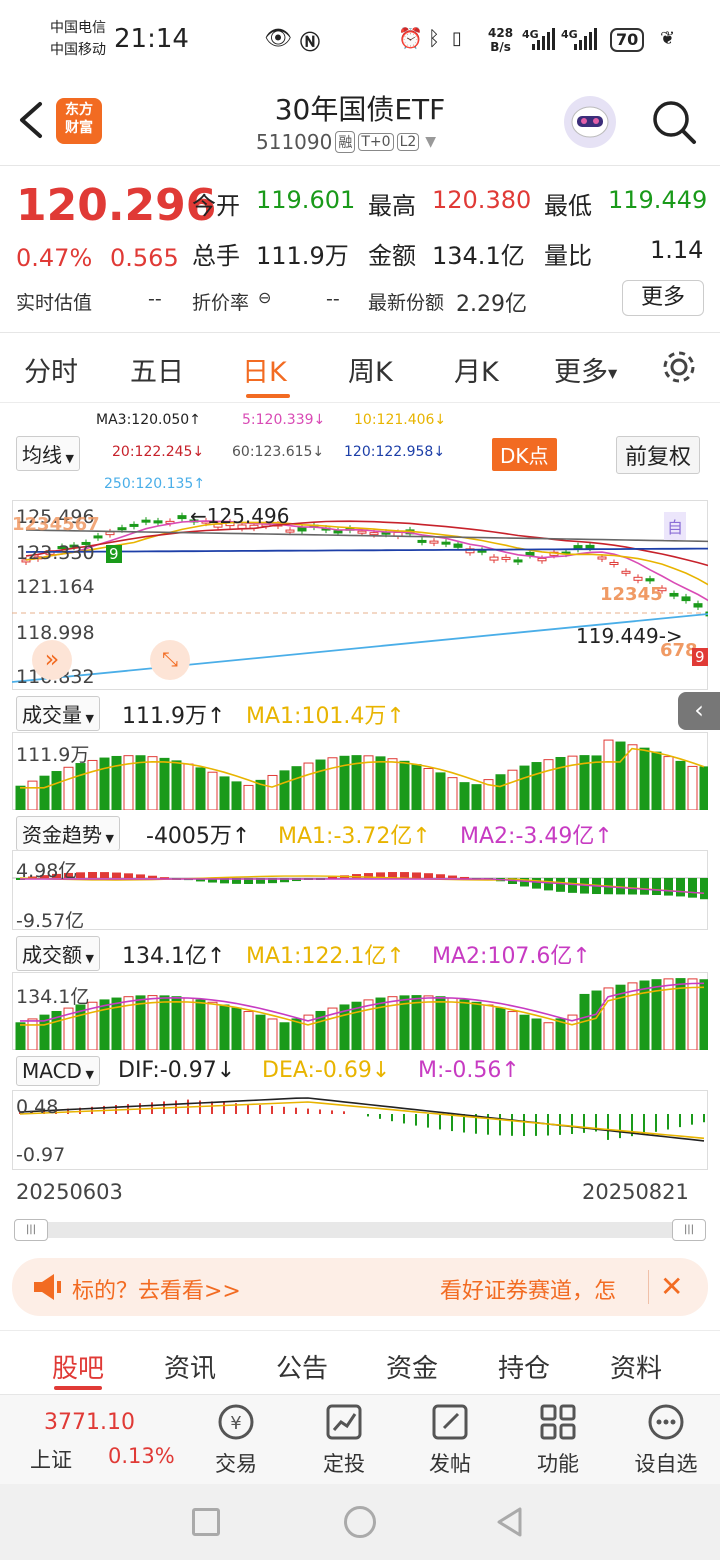  I want to click on dk-point-button: DK点, so click(524, 454).